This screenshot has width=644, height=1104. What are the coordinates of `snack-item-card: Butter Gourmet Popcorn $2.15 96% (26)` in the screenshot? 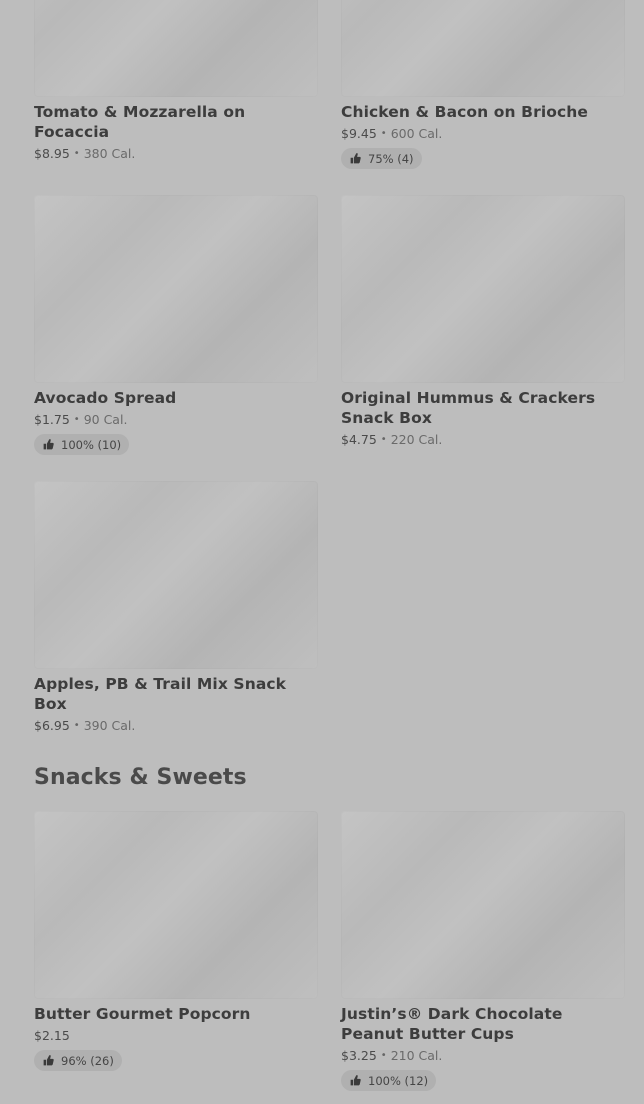 It's located at (176, 941).